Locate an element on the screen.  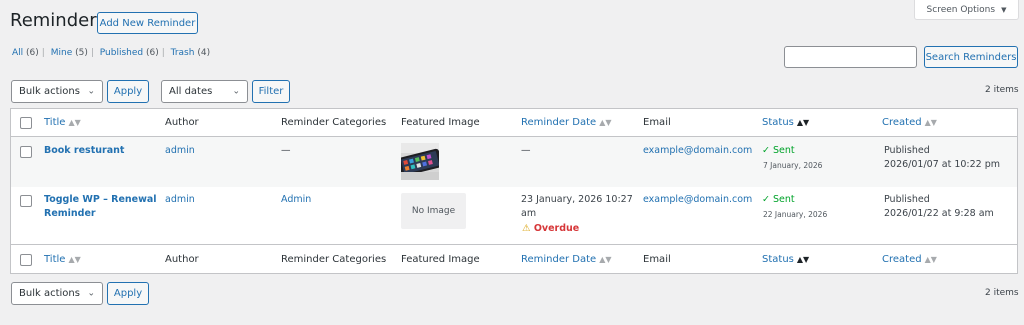
overdue-indicator: ⚠ Overdue is located at coordinates (551, 228).